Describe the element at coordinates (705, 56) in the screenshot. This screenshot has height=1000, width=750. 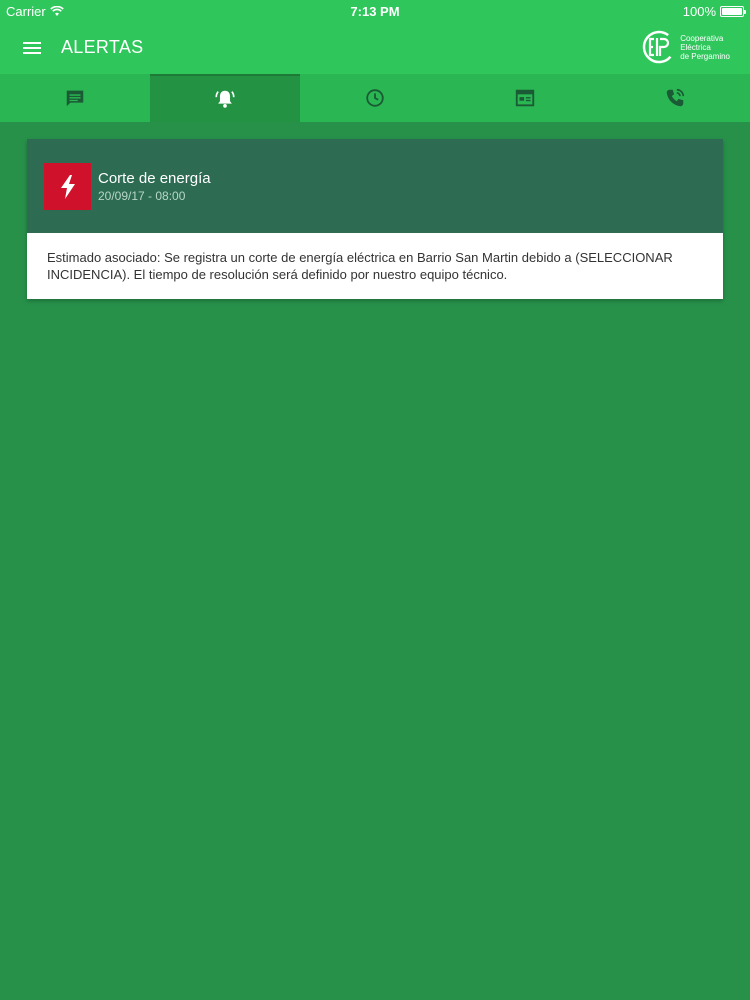
I see `logo-line-3: de Pergamino` at that location.